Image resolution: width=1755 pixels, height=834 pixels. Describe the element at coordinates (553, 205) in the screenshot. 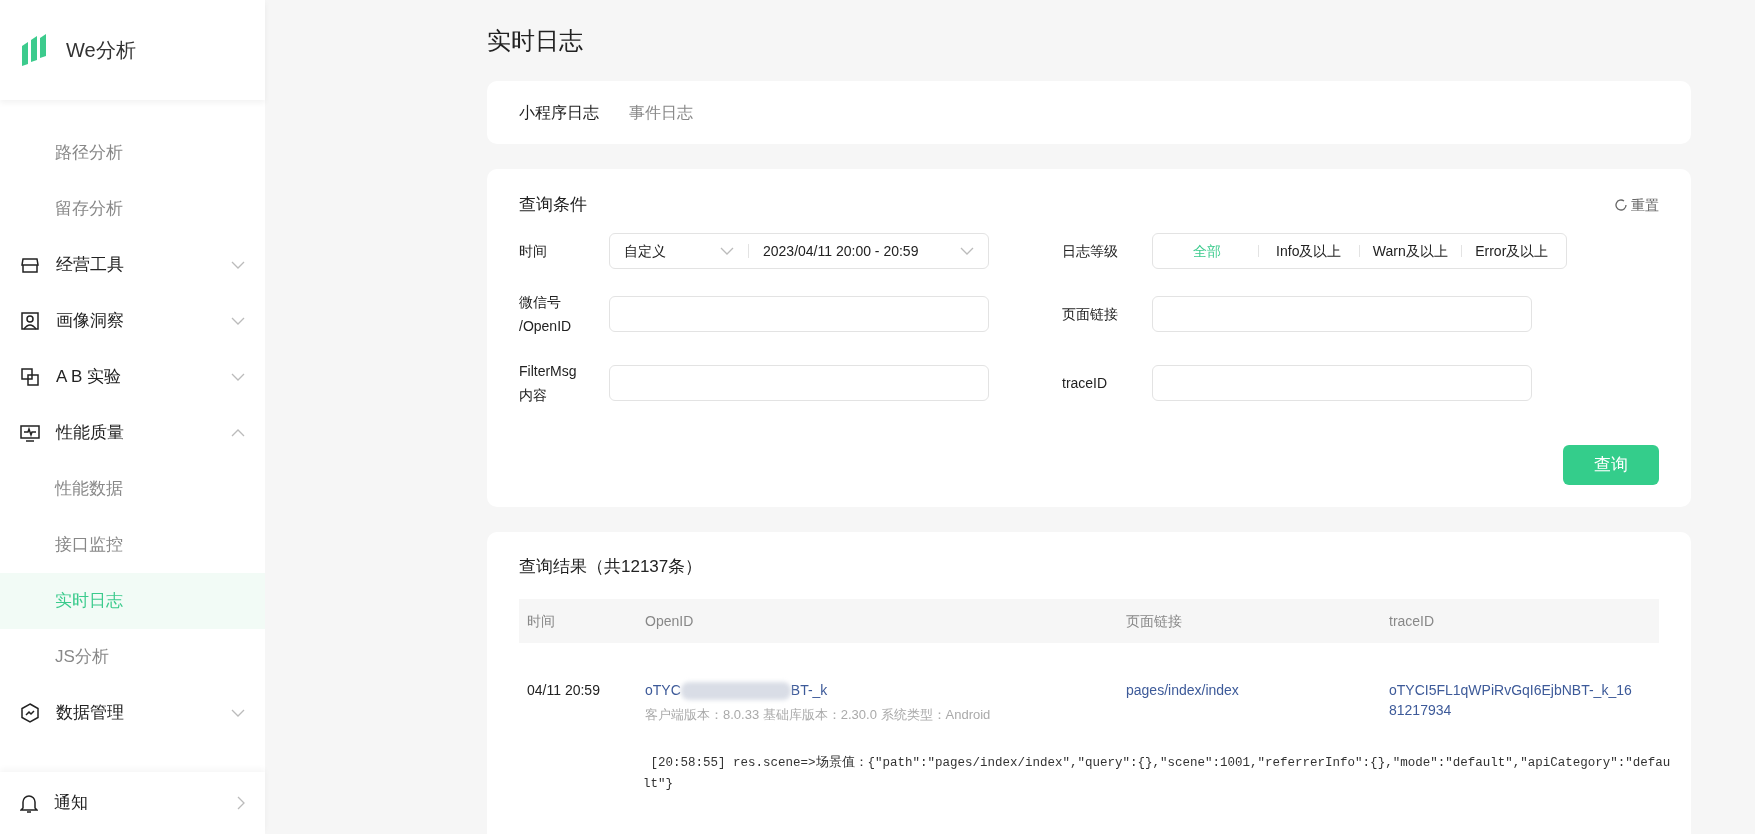

I see `section-title: 查询条件` at that location.